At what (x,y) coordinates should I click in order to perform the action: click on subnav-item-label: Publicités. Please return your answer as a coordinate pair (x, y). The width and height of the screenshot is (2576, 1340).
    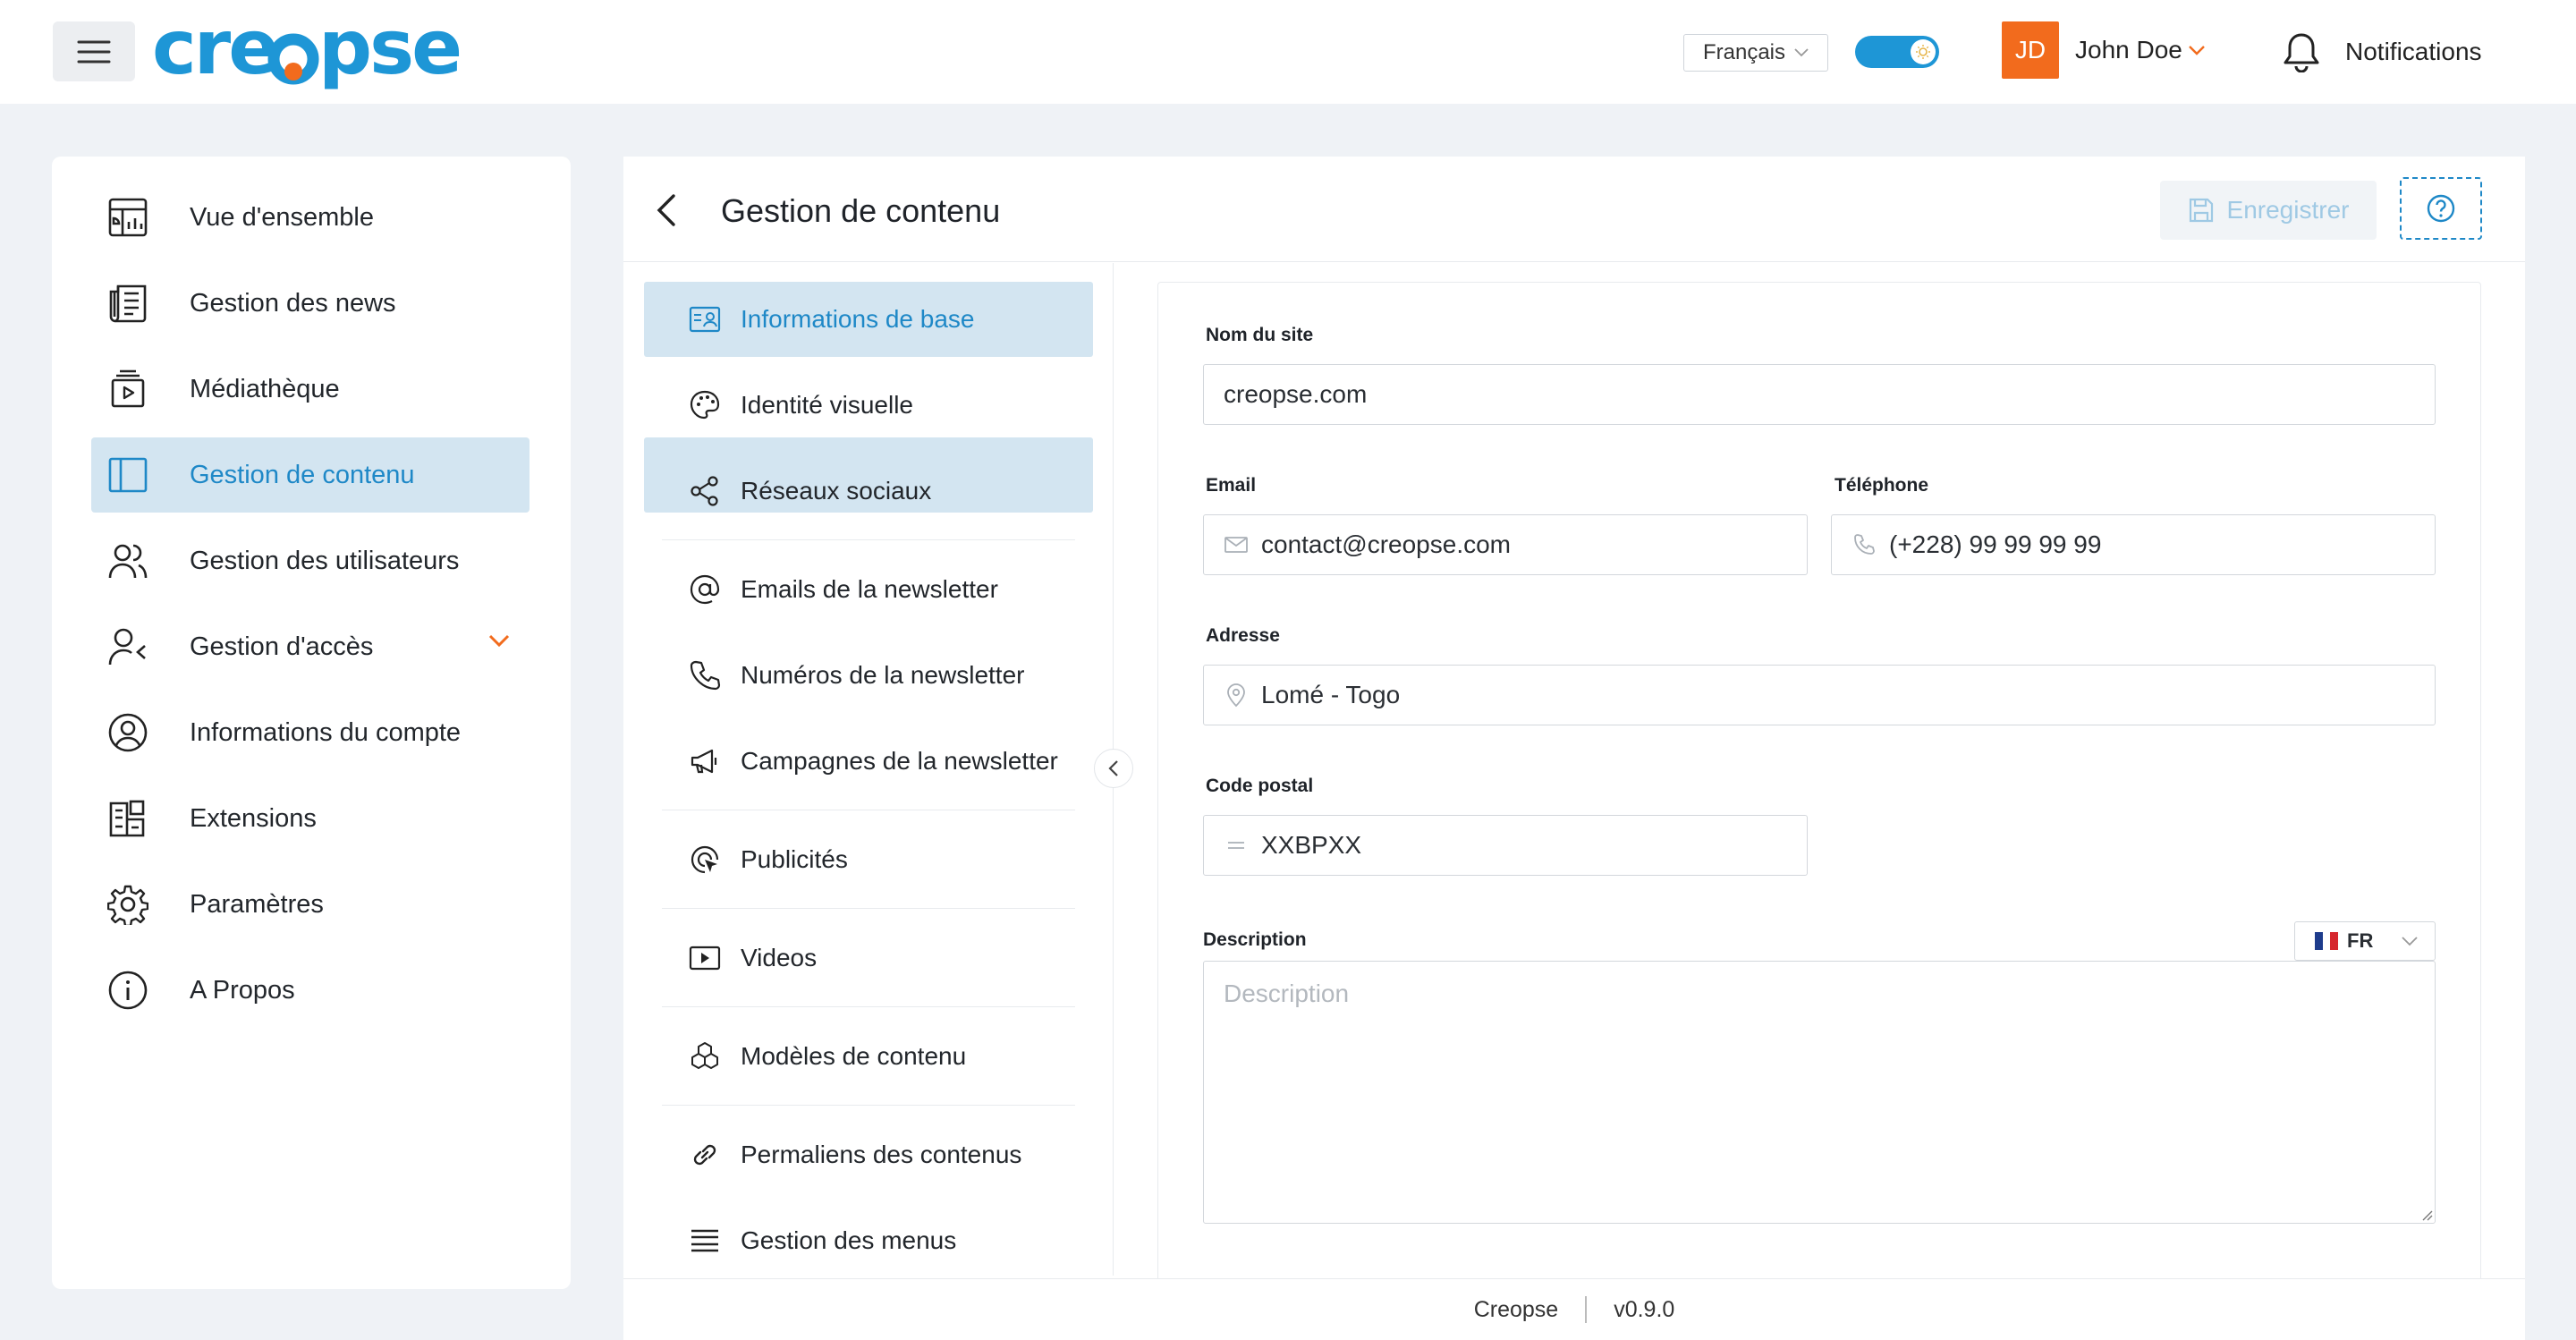
    Looking at the image, I should click on (794, 859).